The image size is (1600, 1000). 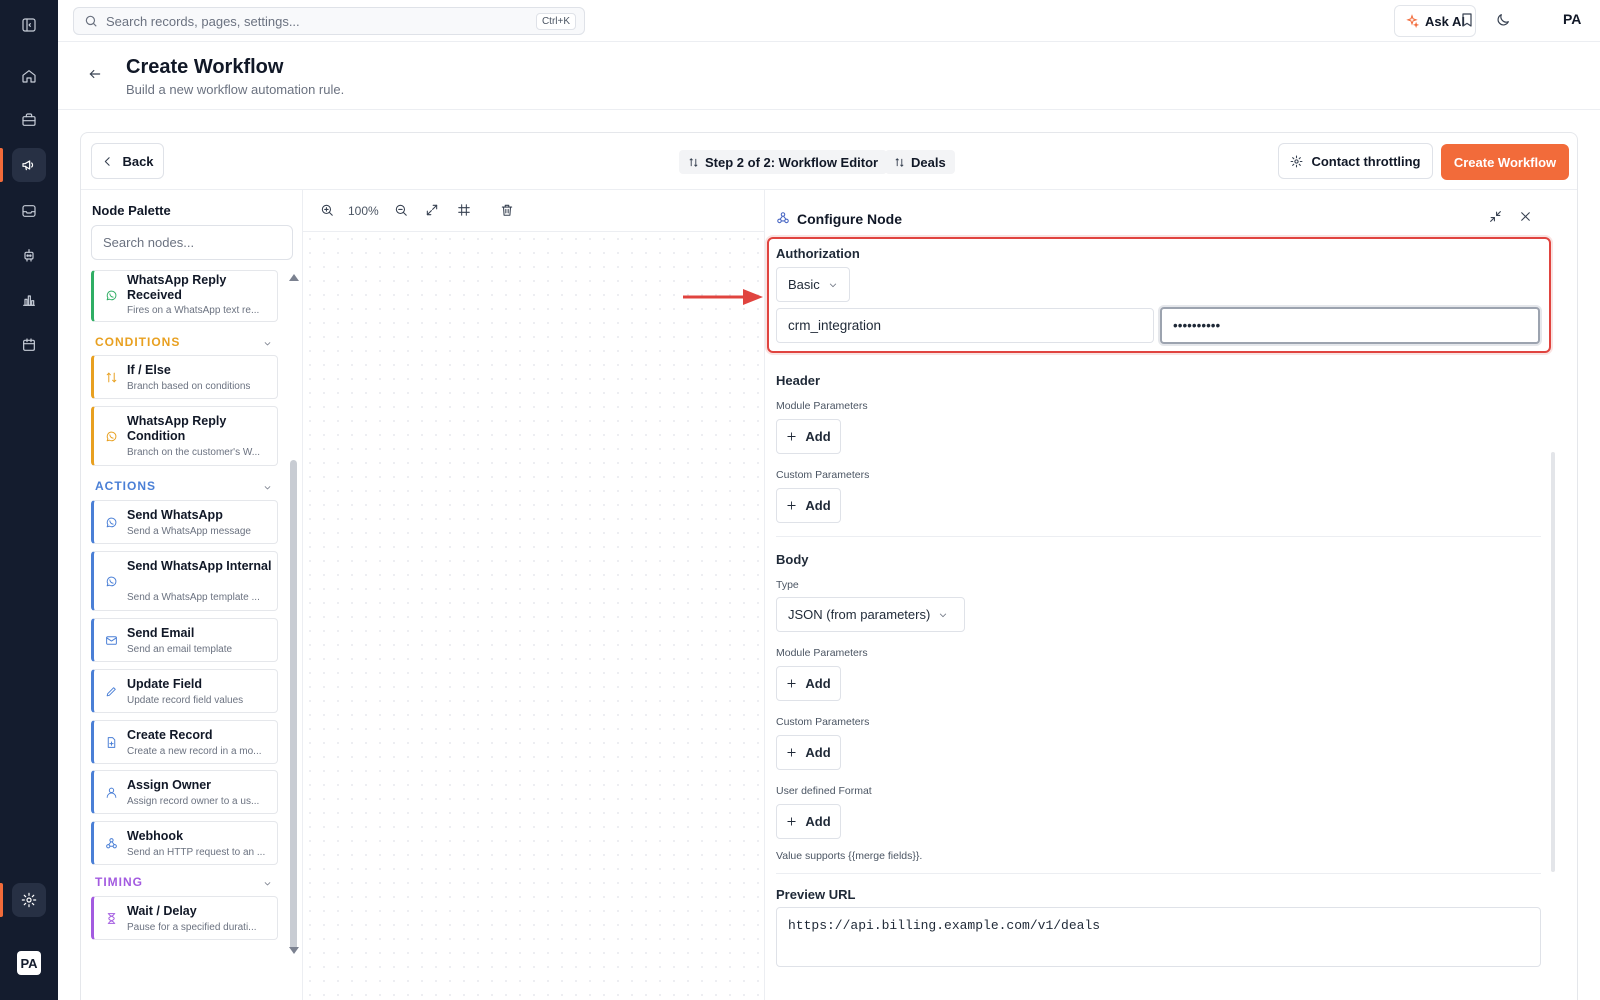 I want to click on preview-url-field: https://api.billing.example.com/v1/deals, so click(x=1158, y=937).